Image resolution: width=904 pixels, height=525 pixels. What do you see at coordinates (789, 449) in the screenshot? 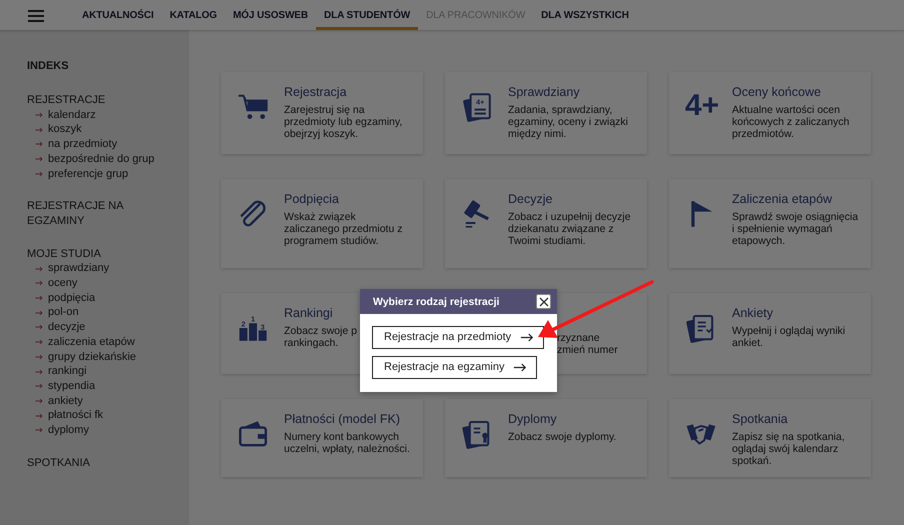
I see `tile-description: Zapisz się na spotkania, oglądaj swój kalendarz spotkań.` at bounding box center [789, 449].